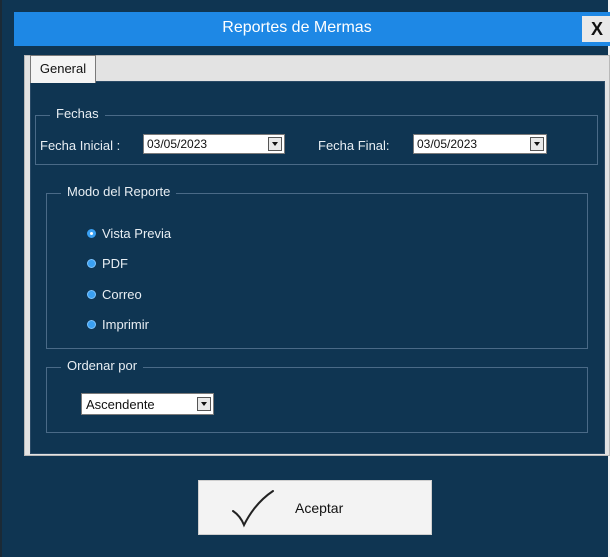 The height and width of the screenshot is (557, 610). I want to click on ordenar-value: Ascendente, so click(120, 404).